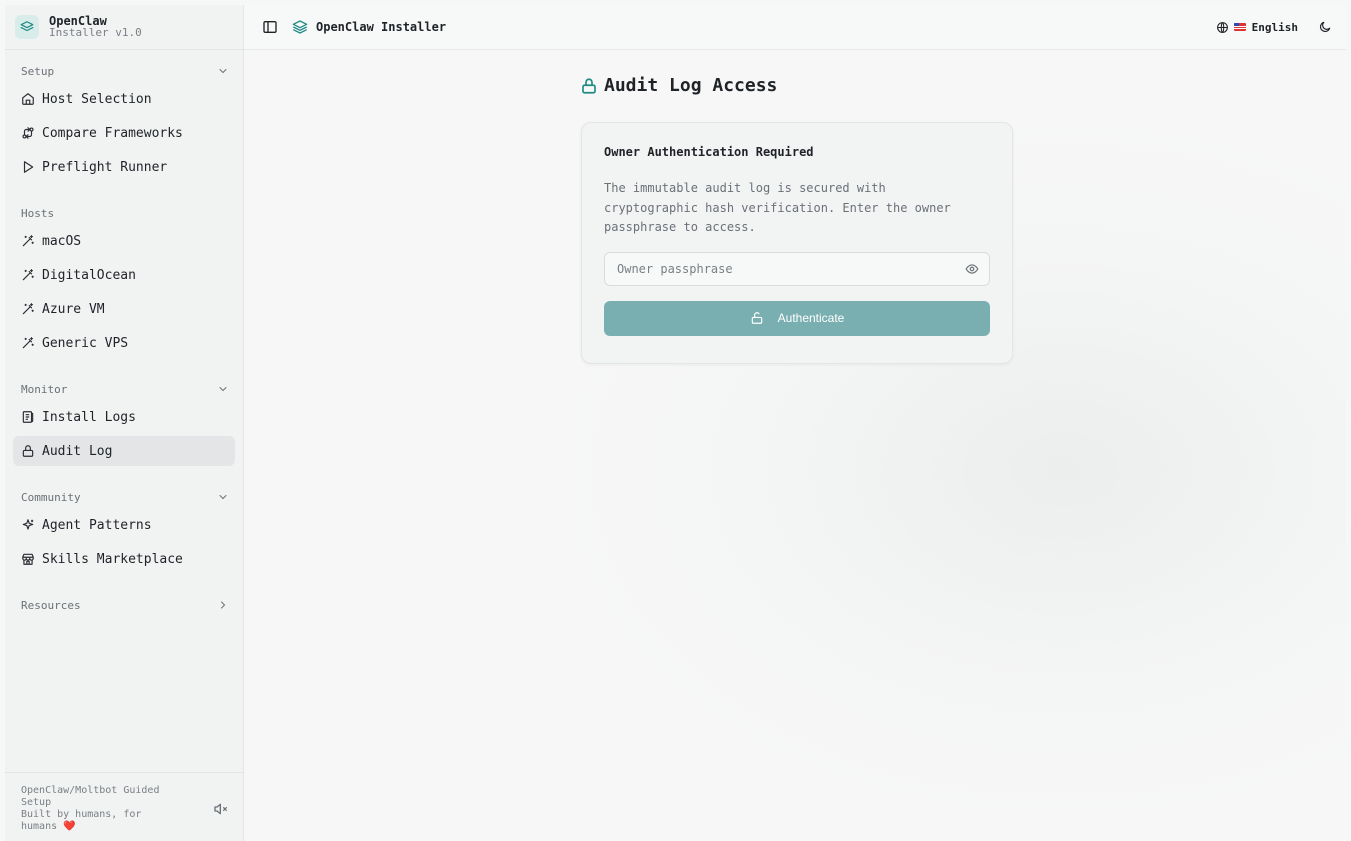 The image size is (1351, 841). What do you see at coordinates (62, 241) in the screenshot?
I see `sidebar-item-label: macOS` at bounding box center [62, 241].